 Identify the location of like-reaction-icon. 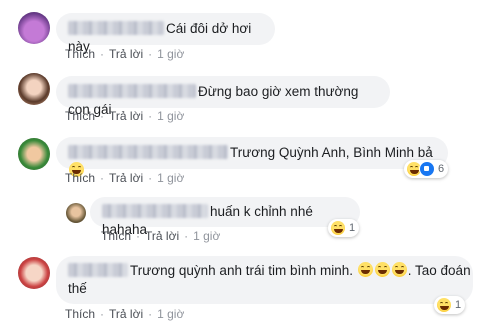
(427, 169).